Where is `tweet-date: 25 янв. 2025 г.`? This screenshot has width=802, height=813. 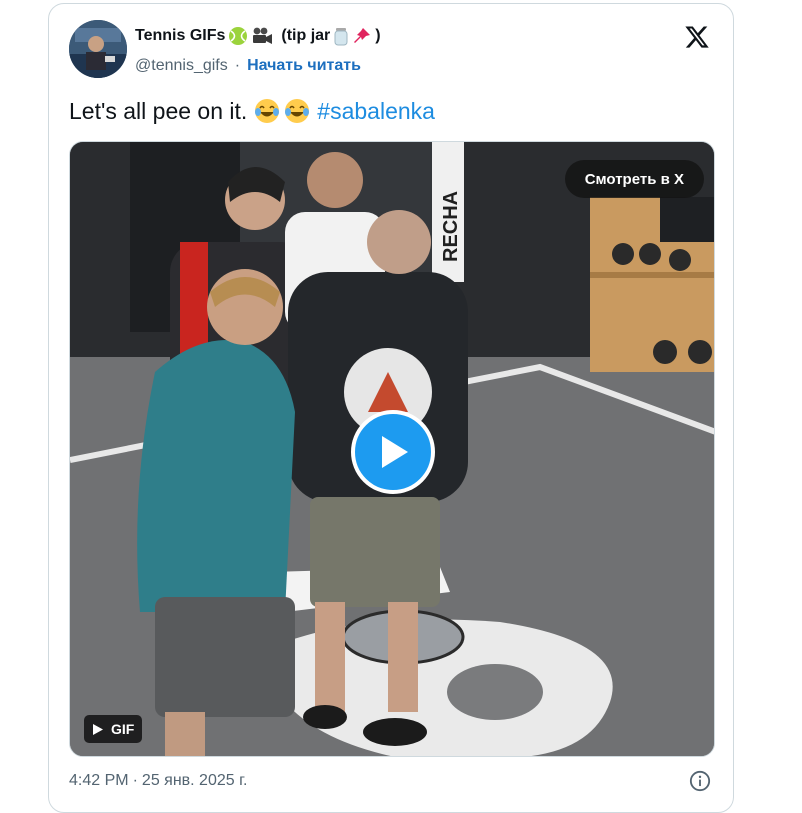
tweet-date: 25 янв. 2025 г. is located at coordinates (194, 780).